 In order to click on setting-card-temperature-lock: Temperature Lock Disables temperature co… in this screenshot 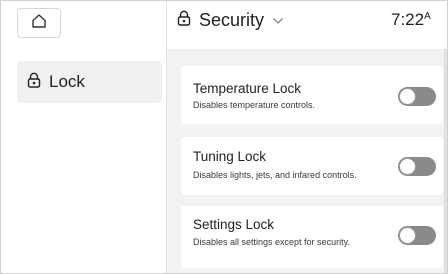, I will do `click(312, 95)`.